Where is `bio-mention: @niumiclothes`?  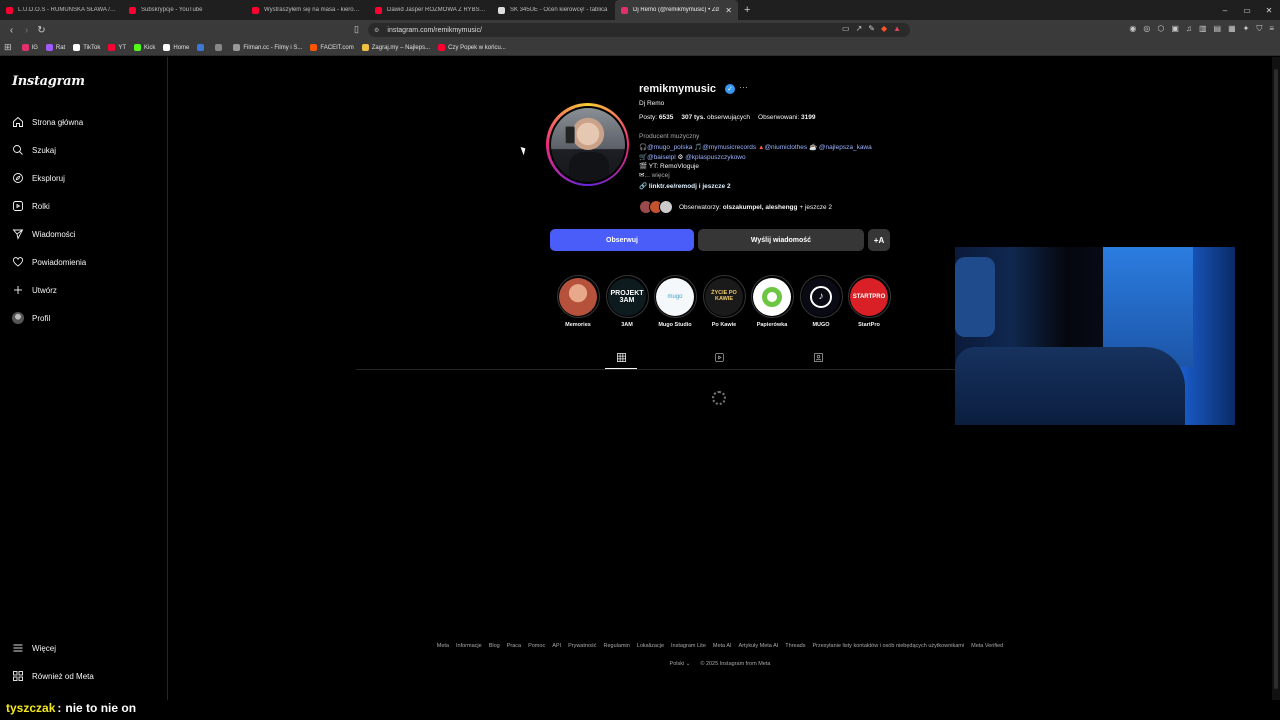
bio-mention: @niumiclothes is located at coordinates (785, 147).